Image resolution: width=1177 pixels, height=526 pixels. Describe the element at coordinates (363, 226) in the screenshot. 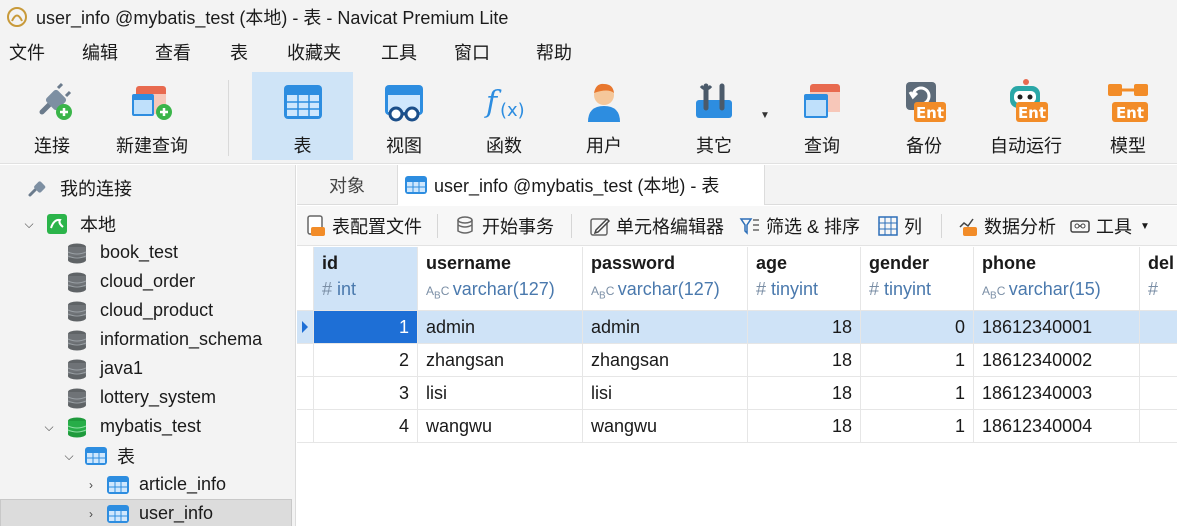

I see `table-profile-button: 表配置文件` at that location.